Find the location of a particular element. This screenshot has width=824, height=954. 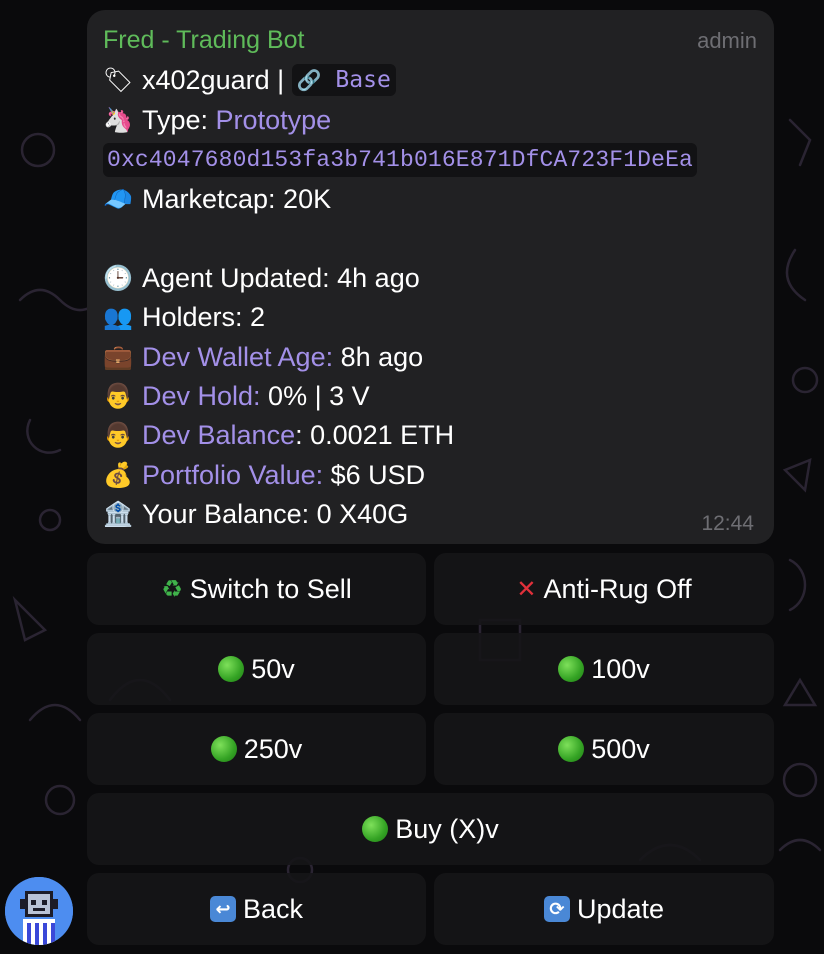

dev-hold-line: 👨 Dev Hold: 0% | 3 V is located at coordinates (236, 396).